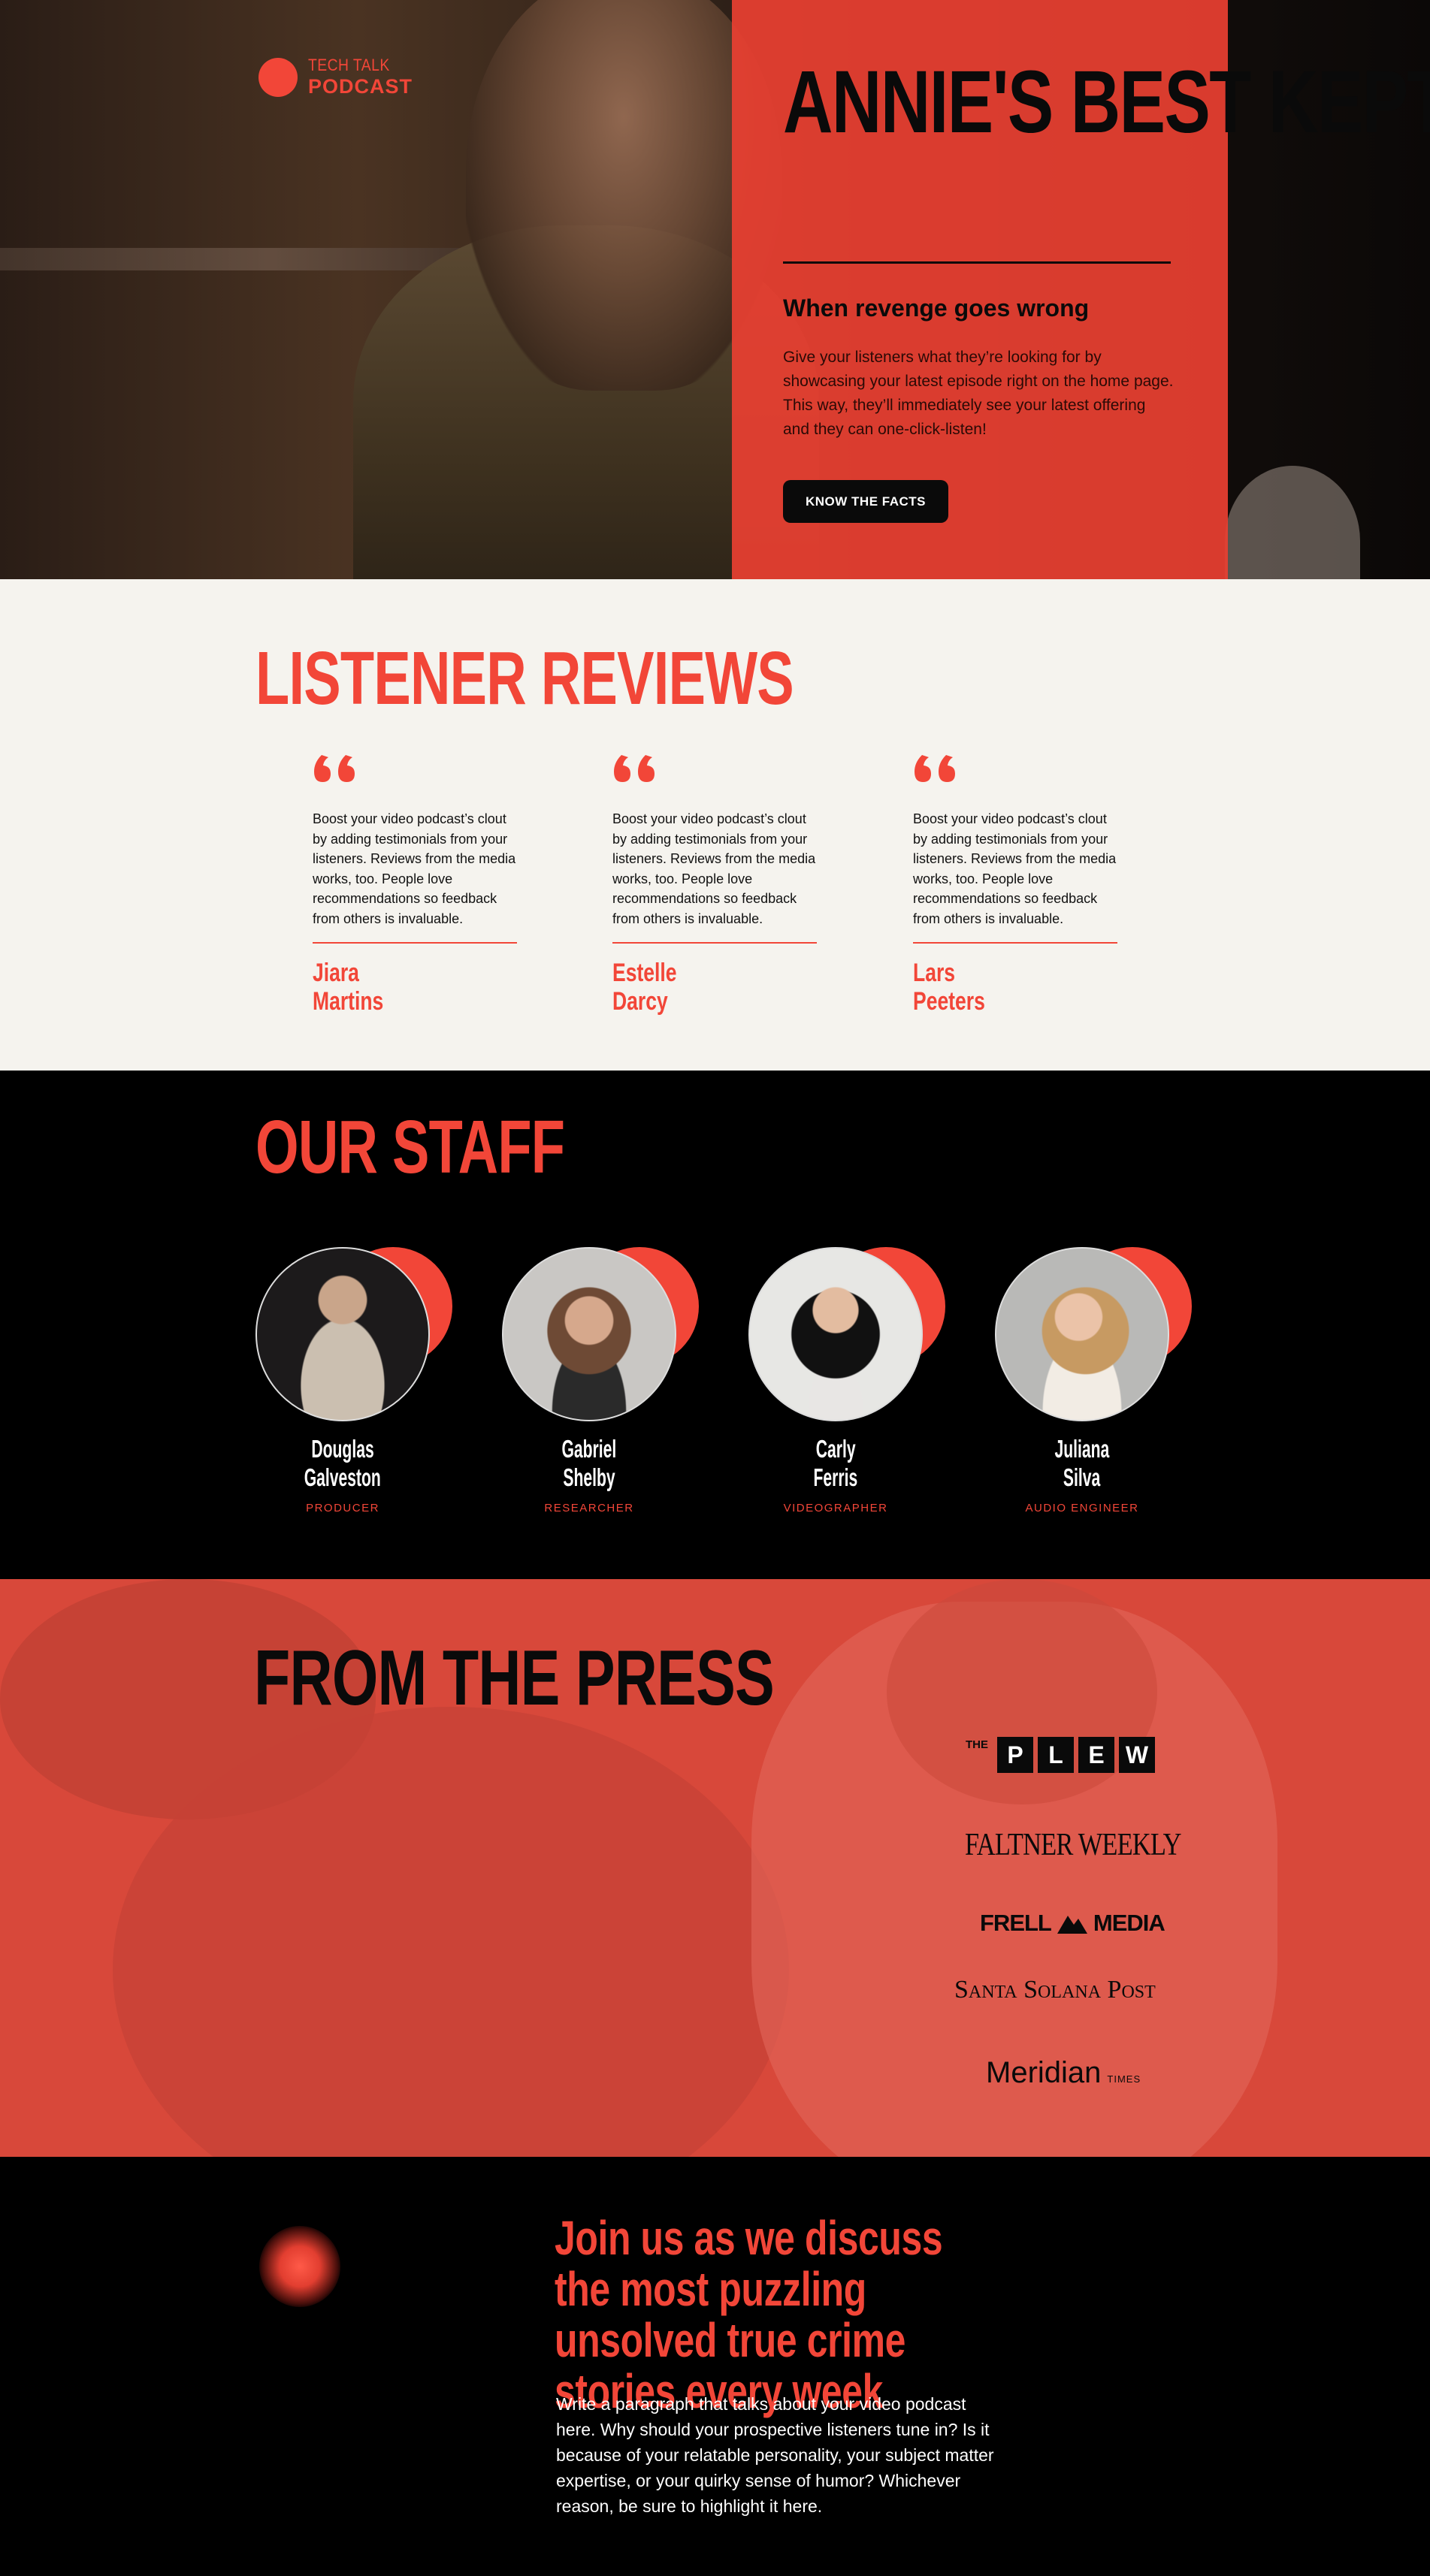 The height and width of the screenshot is (2576, 1430). I want to click on santa-solana-post-logo: Santa Solana Post, so click(1055, 1990).